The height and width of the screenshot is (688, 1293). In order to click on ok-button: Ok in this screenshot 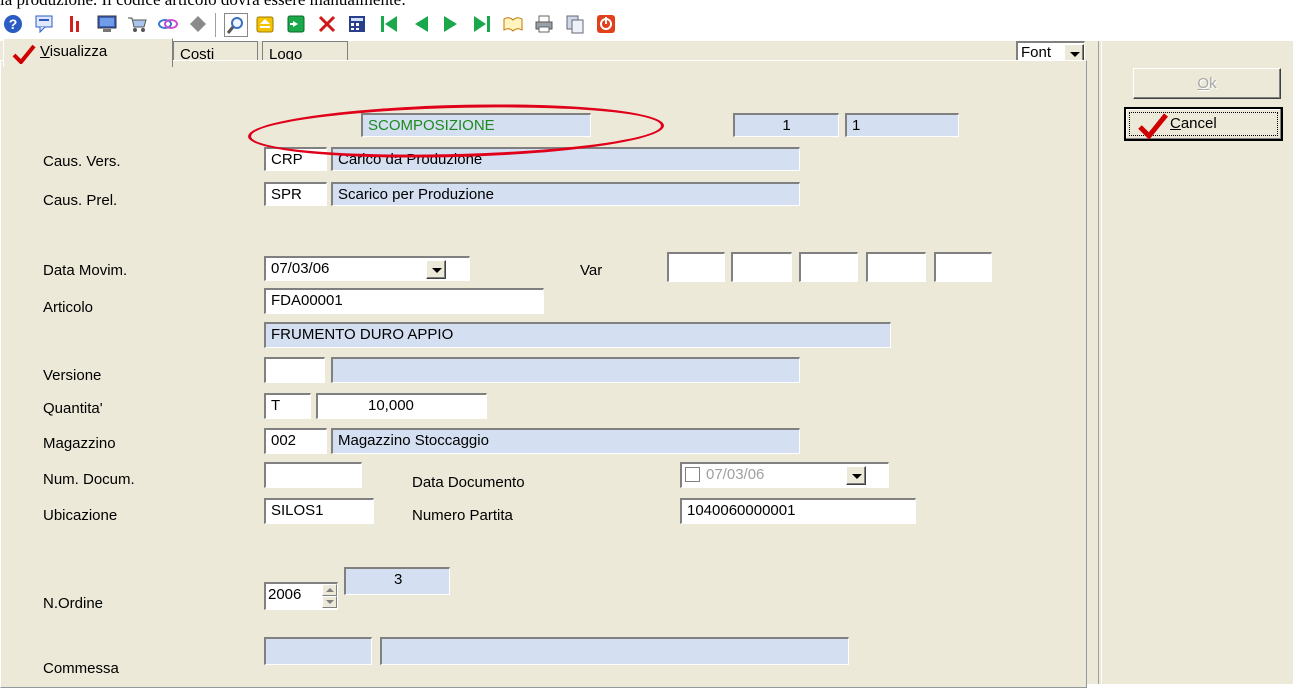, I will do `click(1207, 83)`.